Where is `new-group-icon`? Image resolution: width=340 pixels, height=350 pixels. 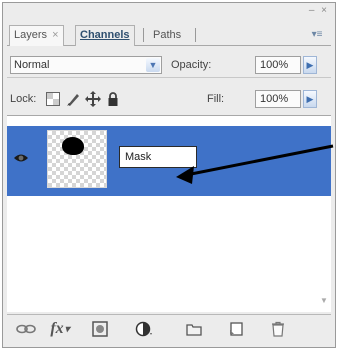
new-group-icon is located at coordinates (194, 329).